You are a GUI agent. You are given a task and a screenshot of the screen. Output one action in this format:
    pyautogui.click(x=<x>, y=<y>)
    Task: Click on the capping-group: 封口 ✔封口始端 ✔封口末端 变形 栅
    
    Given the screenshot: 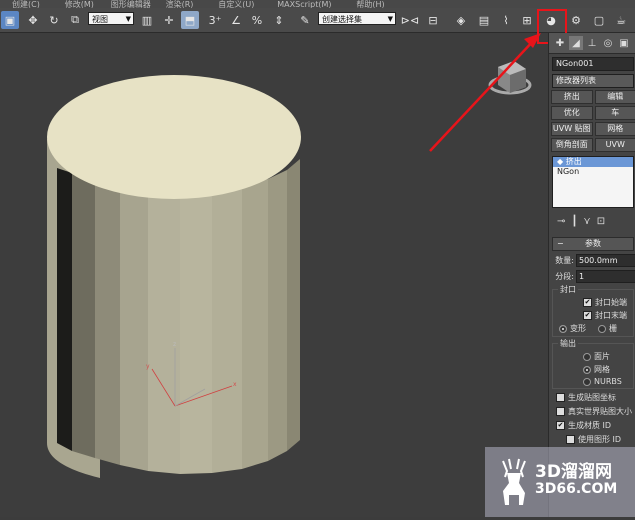 What is the action you would take?
    pyautogui.click(x=593, y=313)
    